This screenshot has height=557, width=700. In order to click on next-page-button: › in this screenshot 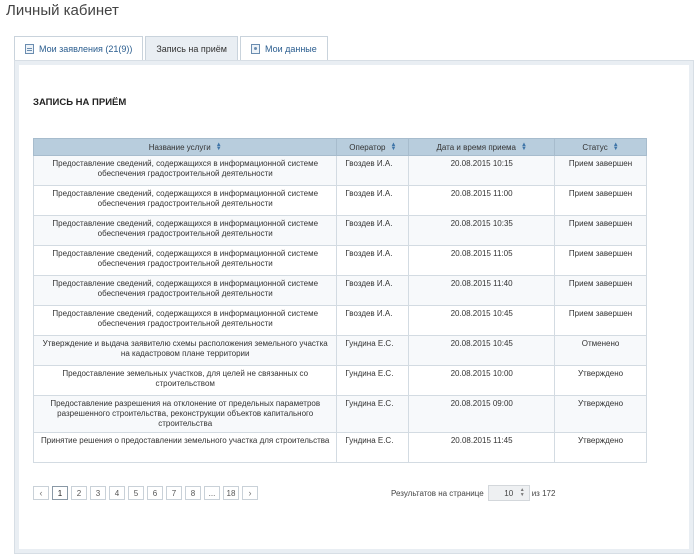, I will do `click(250, 493)`.